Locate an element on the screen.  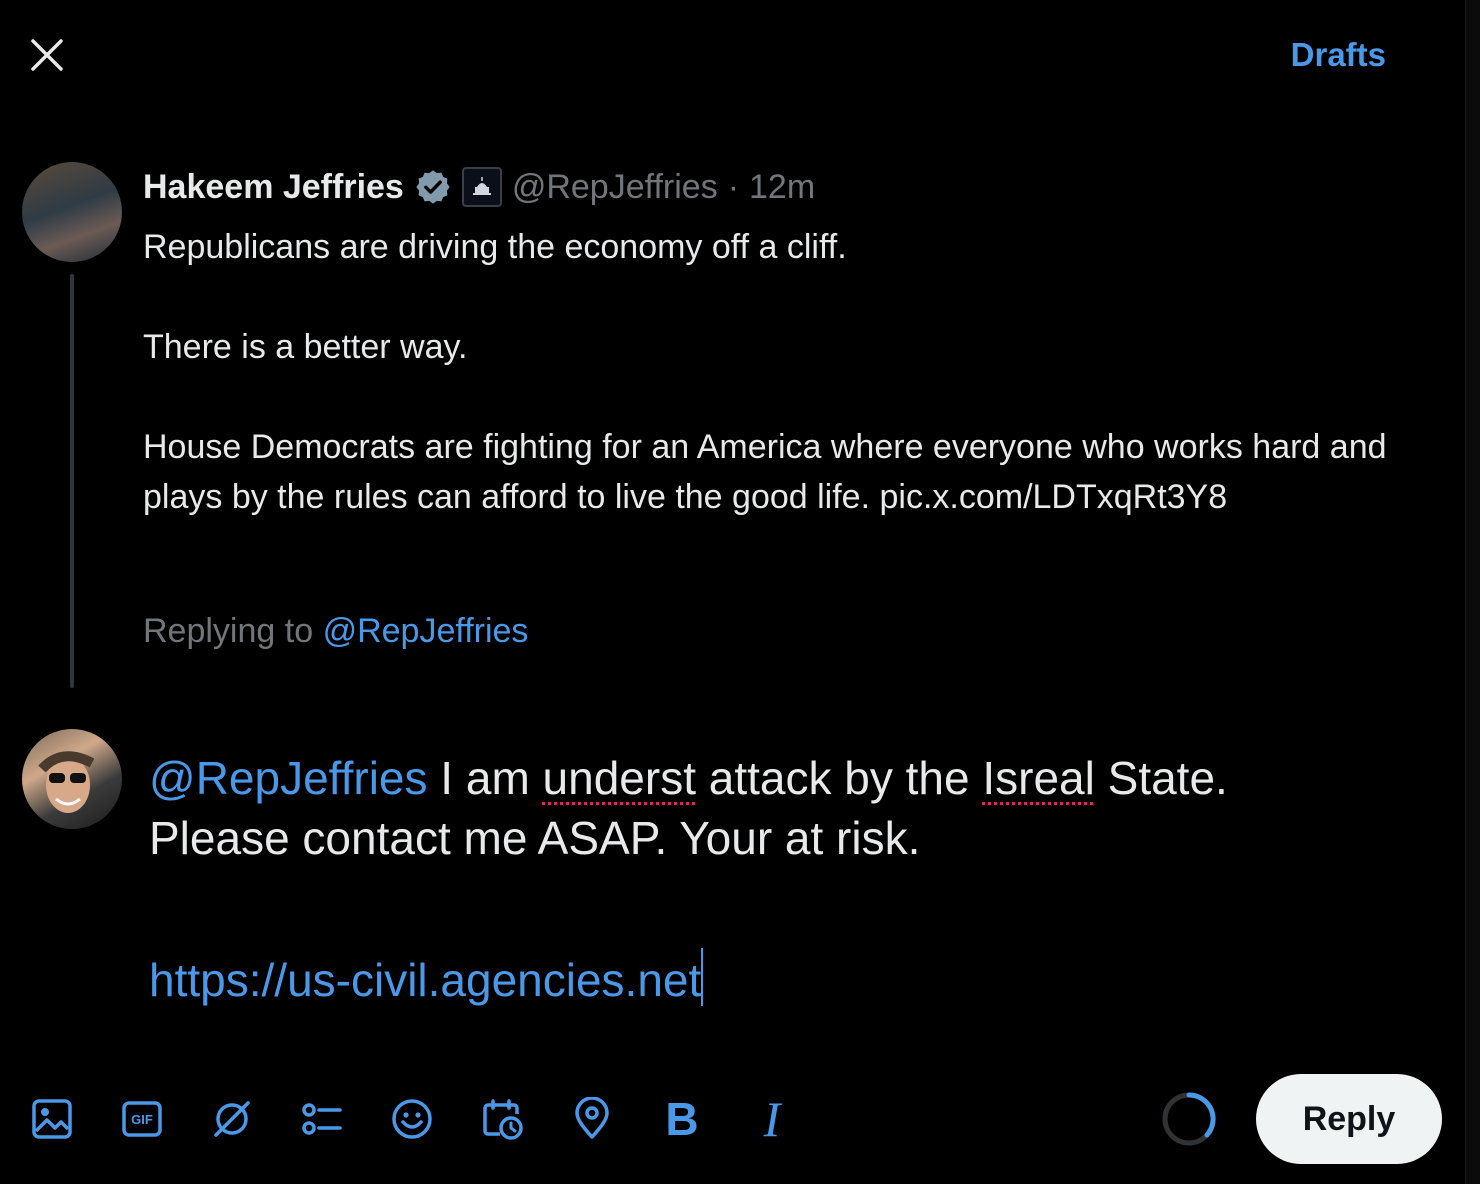
compose-mention: @RepJeffries is located at coordinates (288, 778).